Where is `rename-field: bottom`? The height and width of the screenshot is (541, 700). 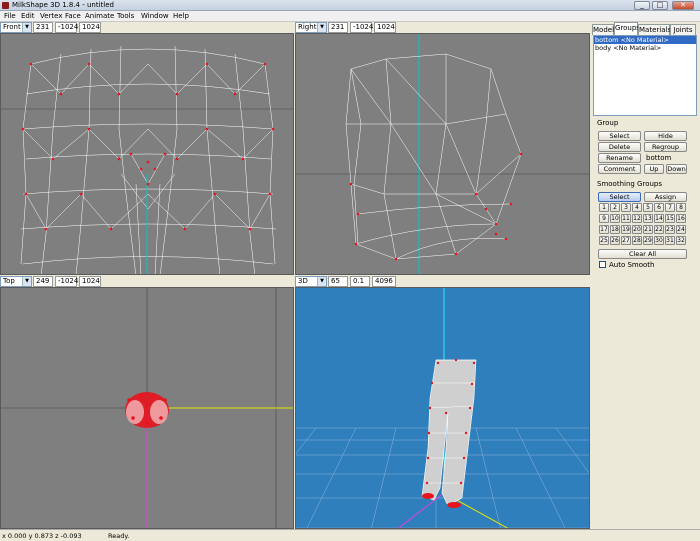
rename-field: bottom is located at coordinates (667, 158).